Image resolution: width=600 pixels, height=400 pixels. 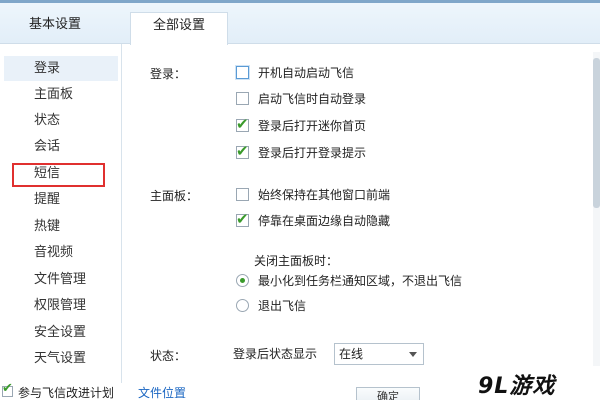 I want to click on main-panel-section-label: 主面板：, so click(x=174, y=196).